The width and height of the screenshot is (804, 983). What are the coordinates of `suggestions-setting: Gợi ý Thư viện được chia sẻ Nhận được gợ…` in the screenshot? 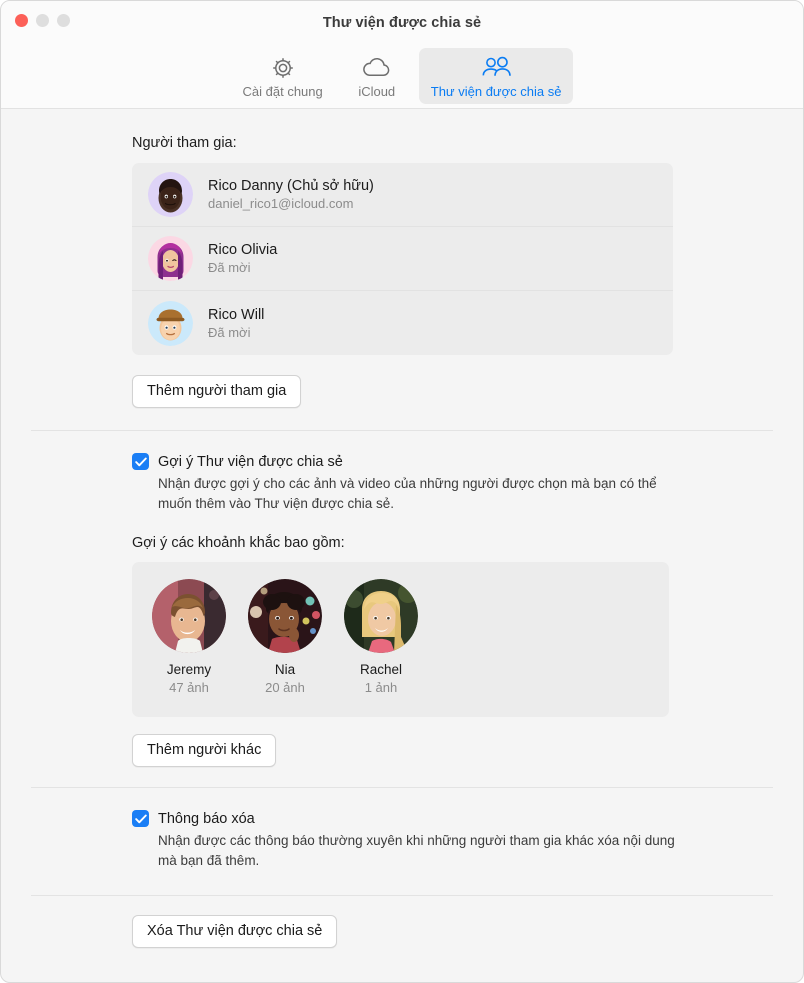 It's located at (452, 483).